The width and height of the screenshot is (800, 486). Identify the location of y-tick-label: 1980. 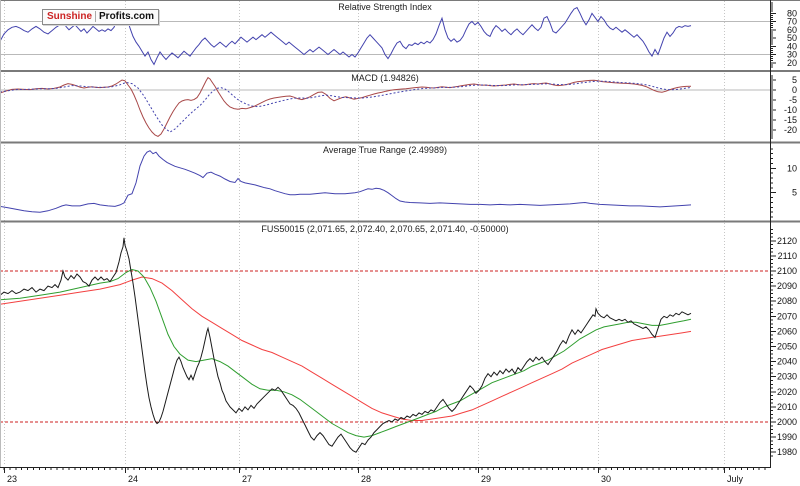
(787, 452).